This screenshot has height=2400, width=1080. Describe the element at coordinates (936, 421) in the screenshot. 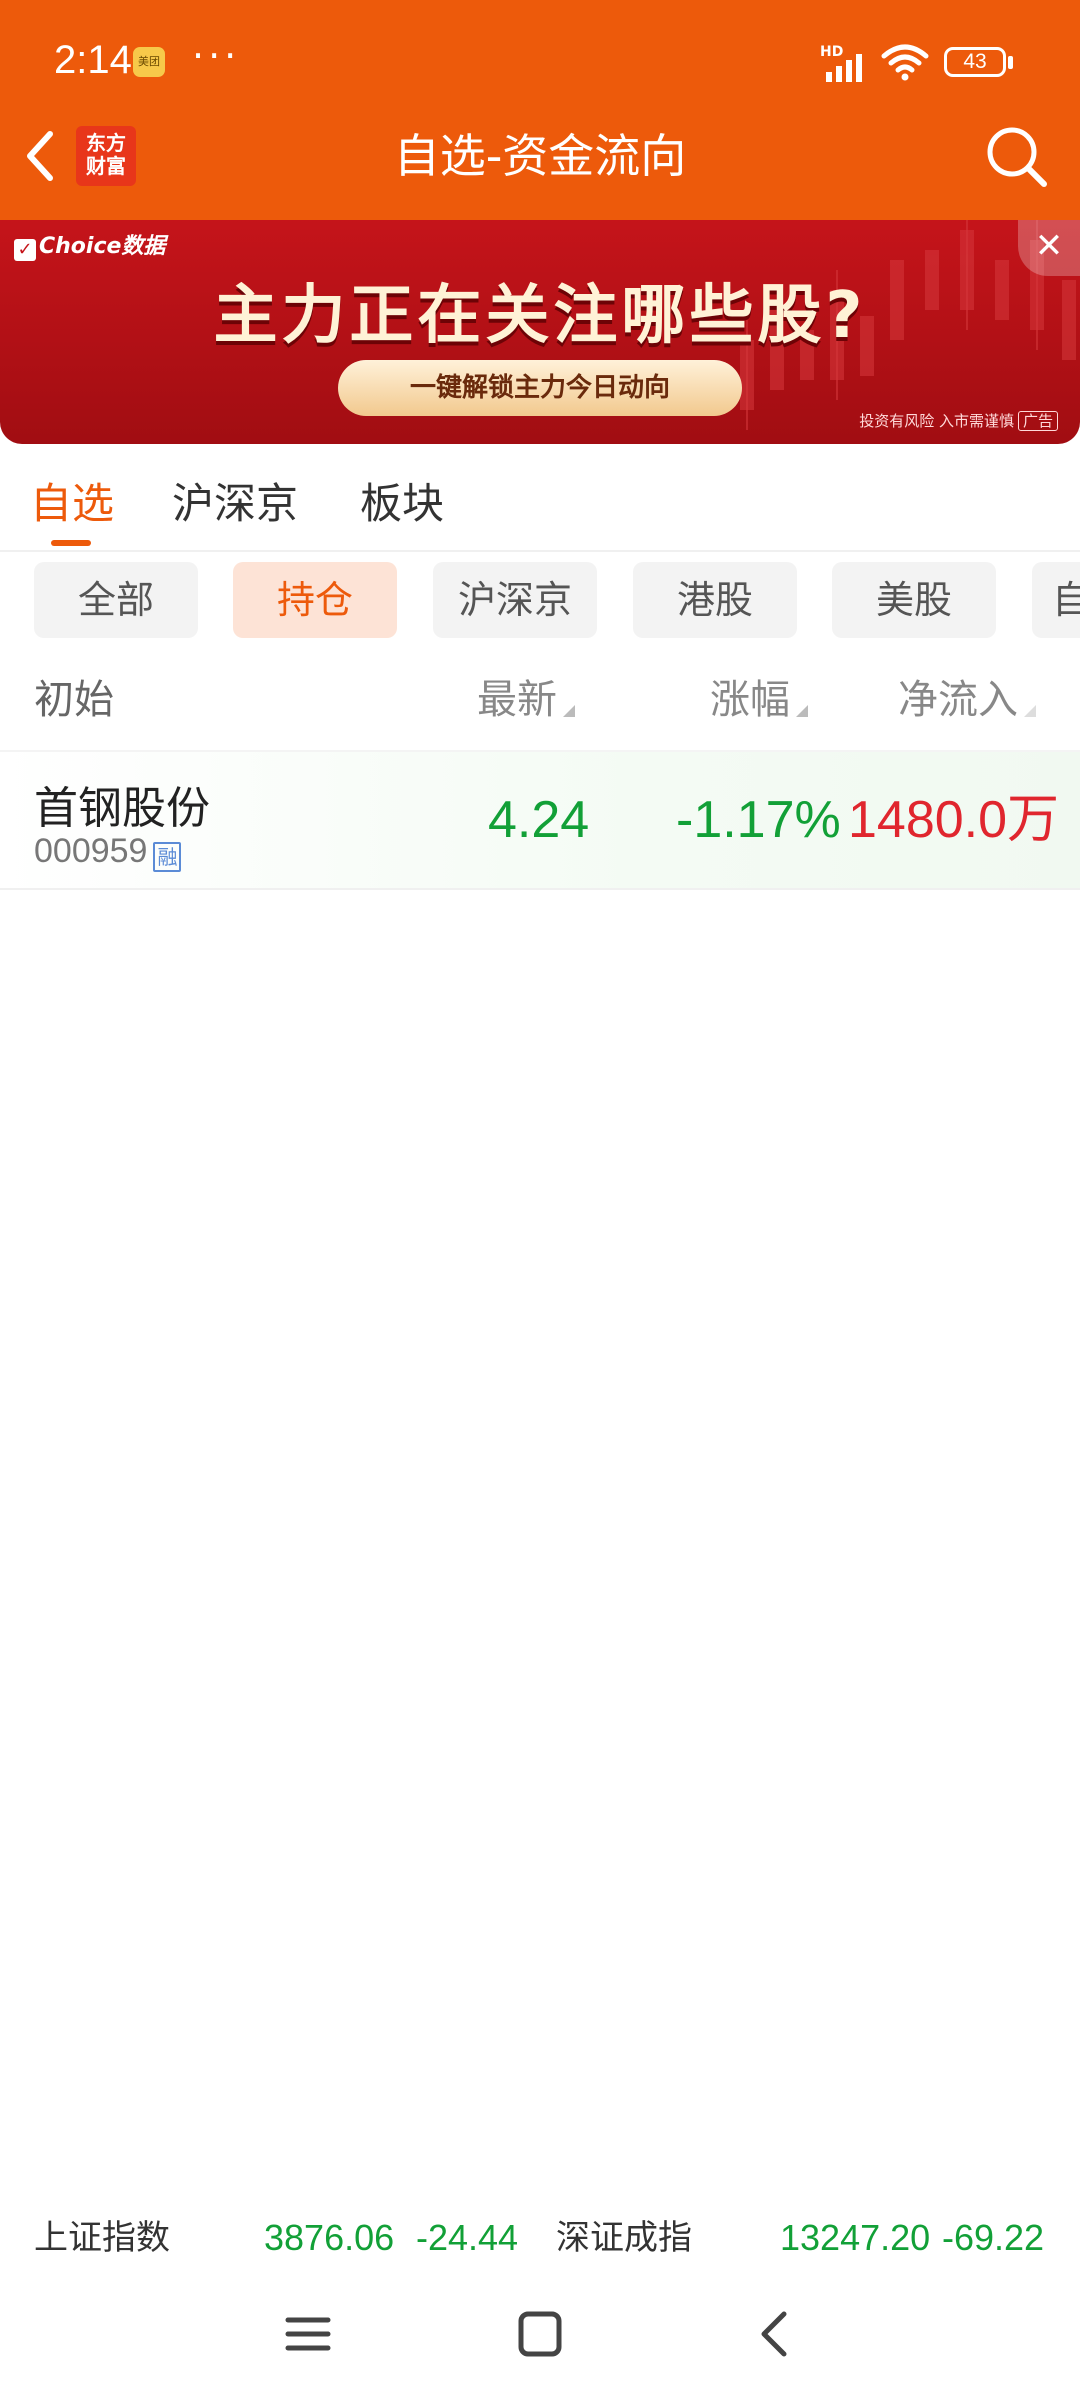

I see `risk-disclaimer: 投资有风险 入市需谨慎` at that location.